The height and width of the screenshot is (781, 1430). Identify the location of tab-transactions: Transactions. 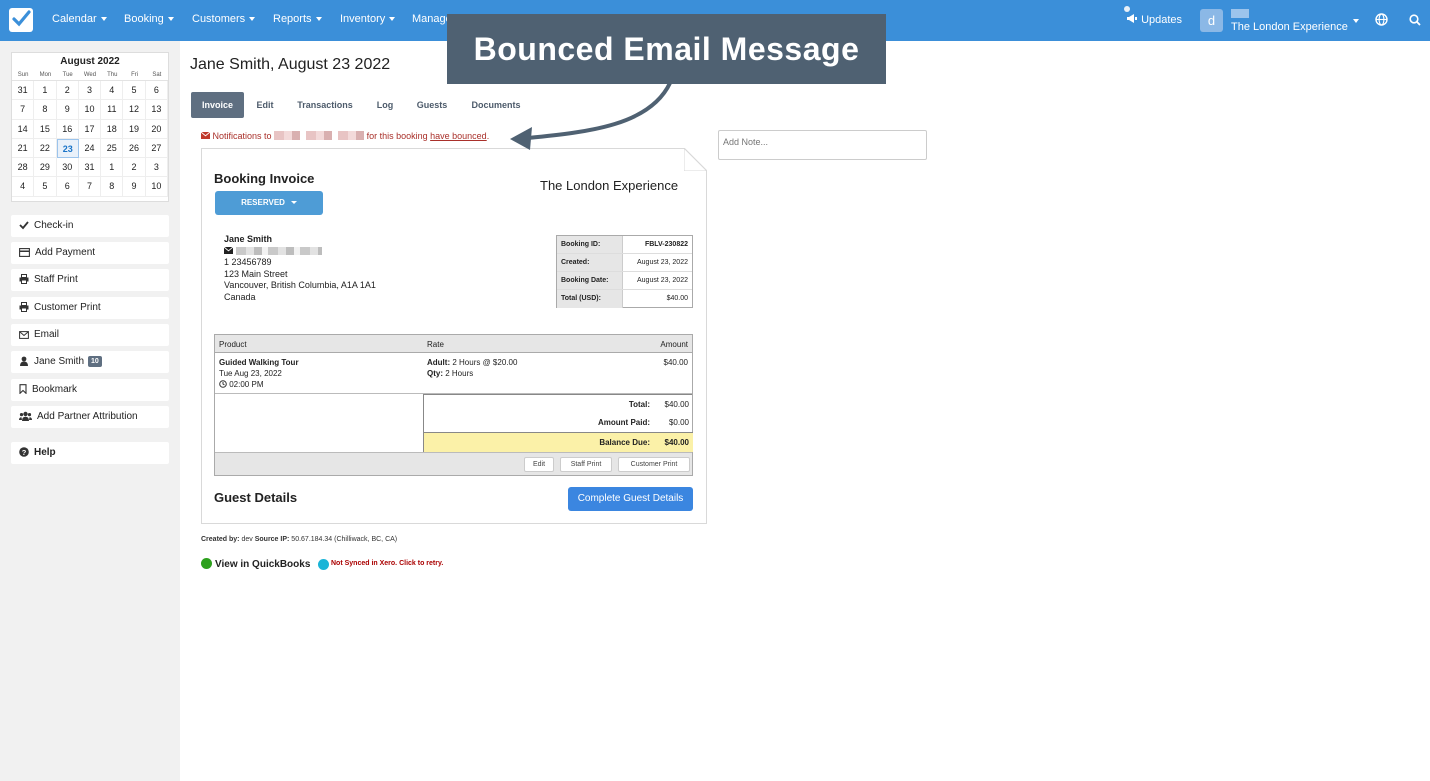
(325, 105).